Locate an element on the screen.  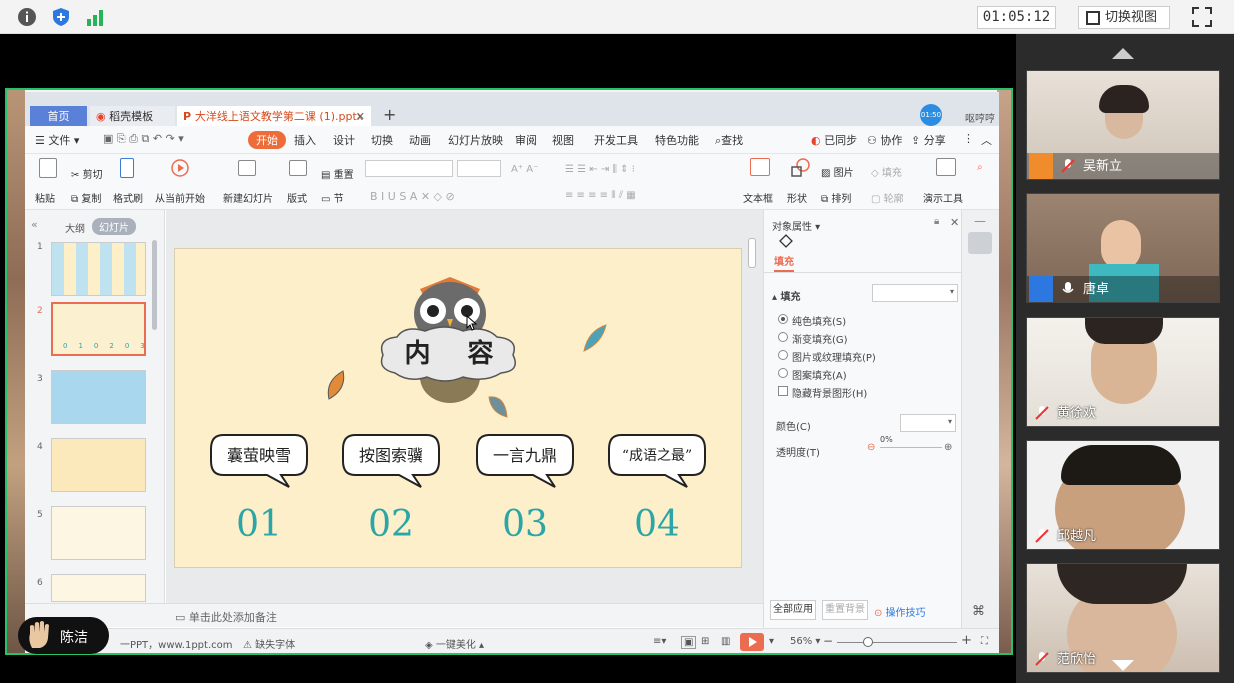
security-shield-icon is located at coordinates (61, 17).